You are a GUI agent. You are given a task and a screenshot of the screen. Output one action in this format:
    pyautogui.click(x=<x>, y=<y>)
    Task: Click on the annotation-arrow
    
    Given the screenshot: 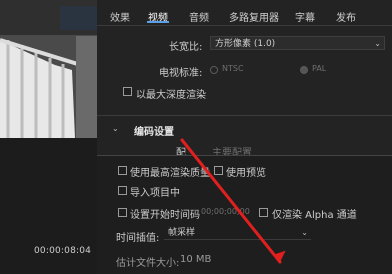 What is the action you would take?
    pyautogui.click(x=233, y=201)
    